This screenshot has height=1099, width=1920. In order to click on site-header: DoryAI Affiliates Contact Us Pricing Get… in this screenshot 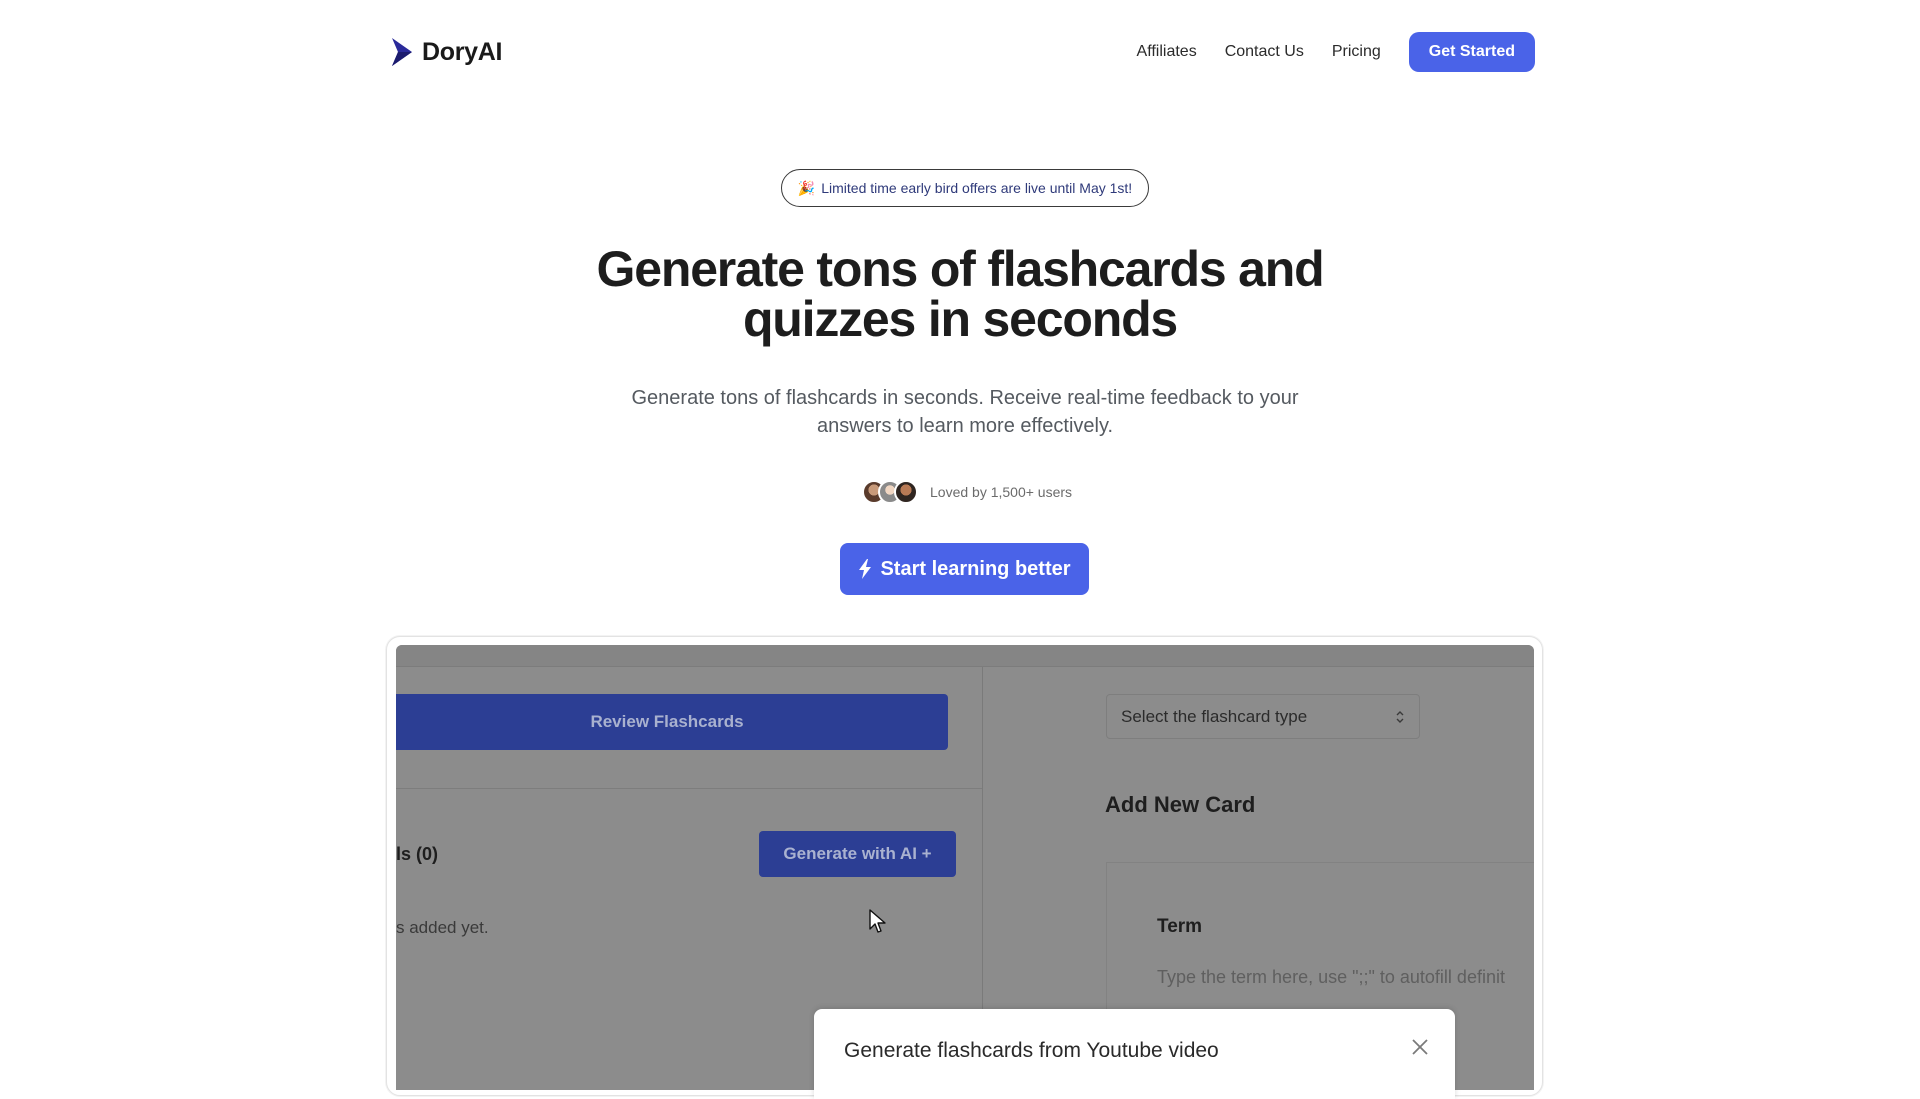, I will do `click(960, 52)`.